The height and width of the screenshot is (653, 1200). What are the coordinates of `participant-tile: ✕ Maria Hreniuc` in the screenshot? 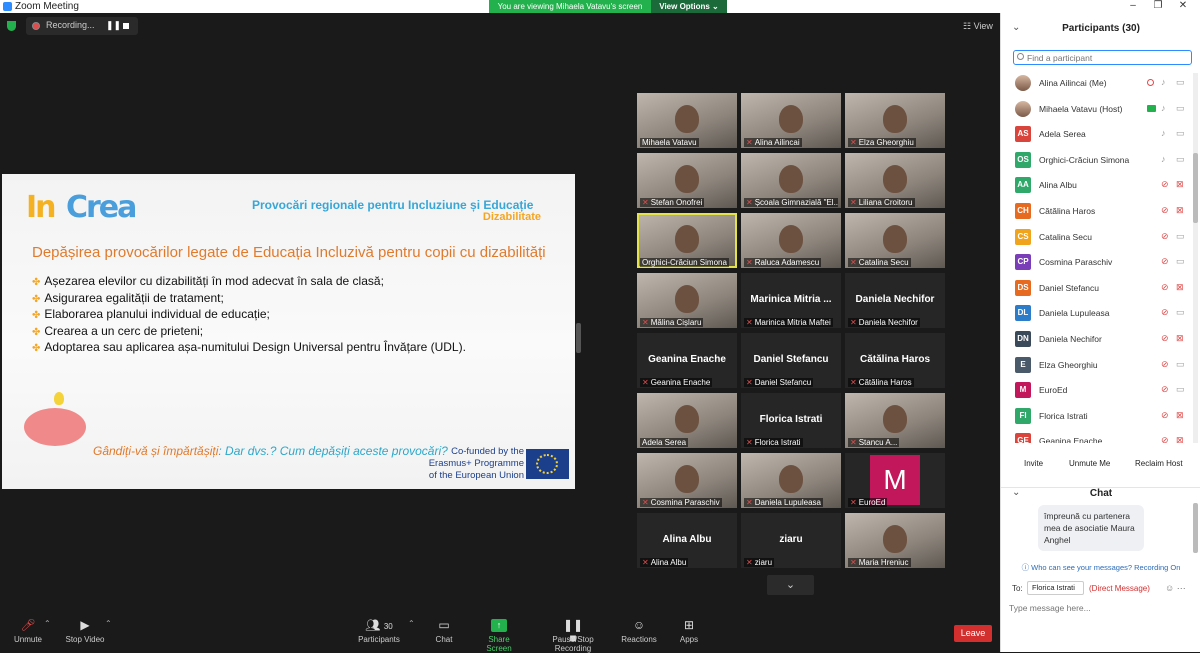 It's located at (895, 540).